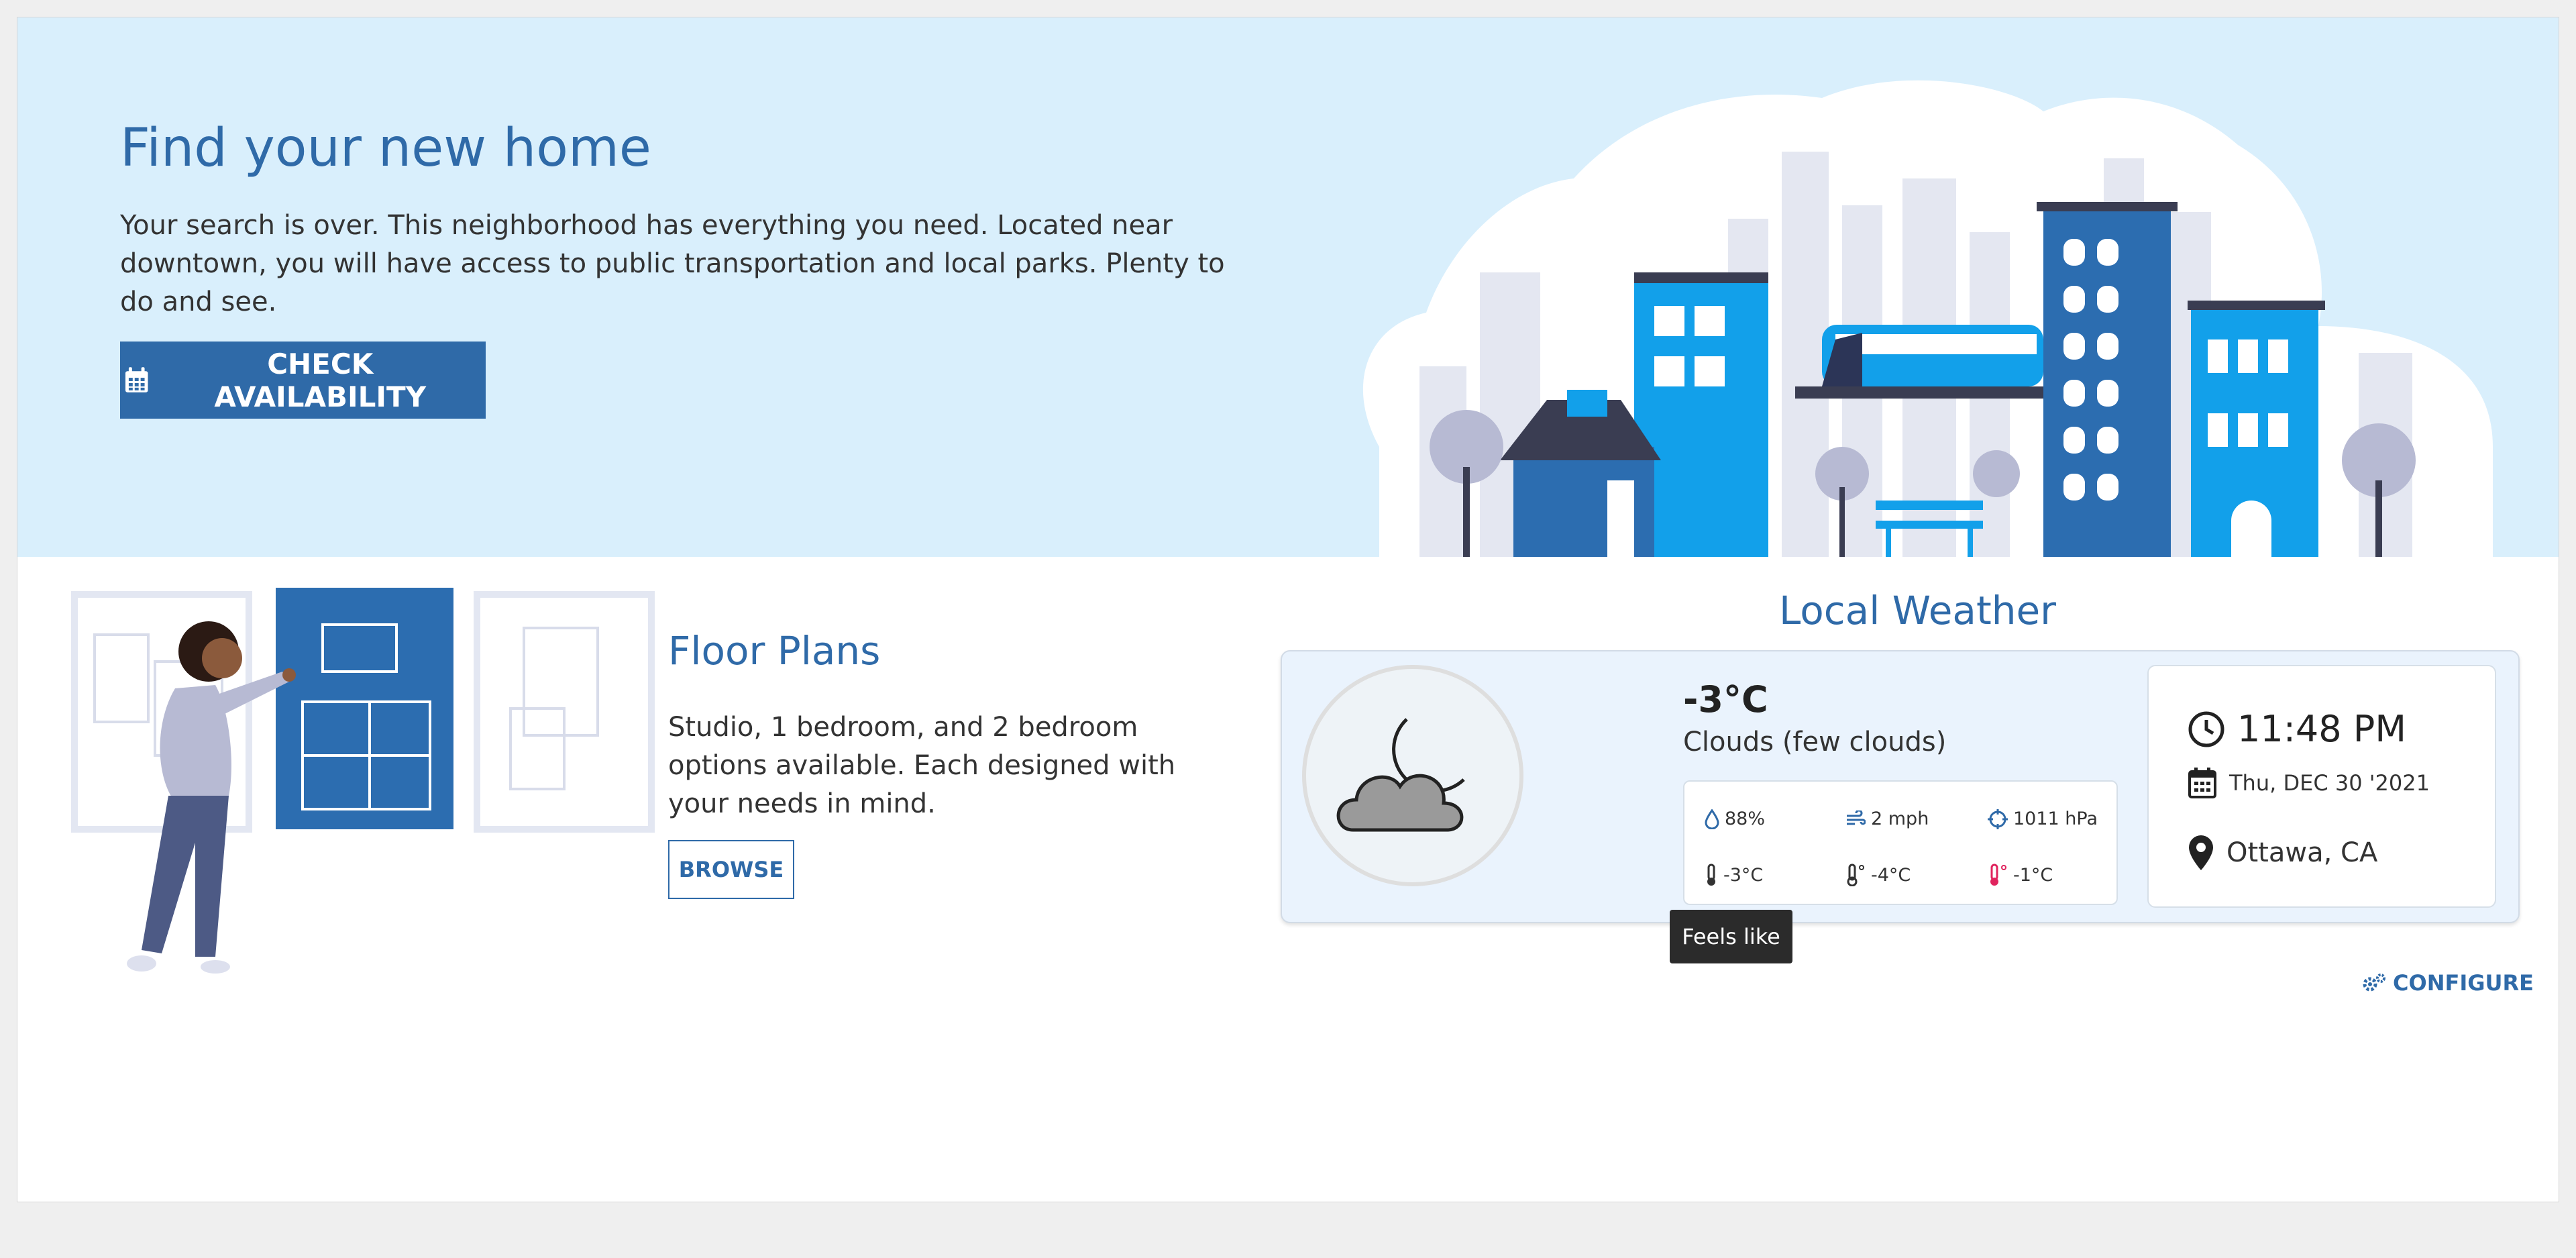  Describe the element at coordinates (2374, 983) in the screenshot. I see `gears-icon` at that location.